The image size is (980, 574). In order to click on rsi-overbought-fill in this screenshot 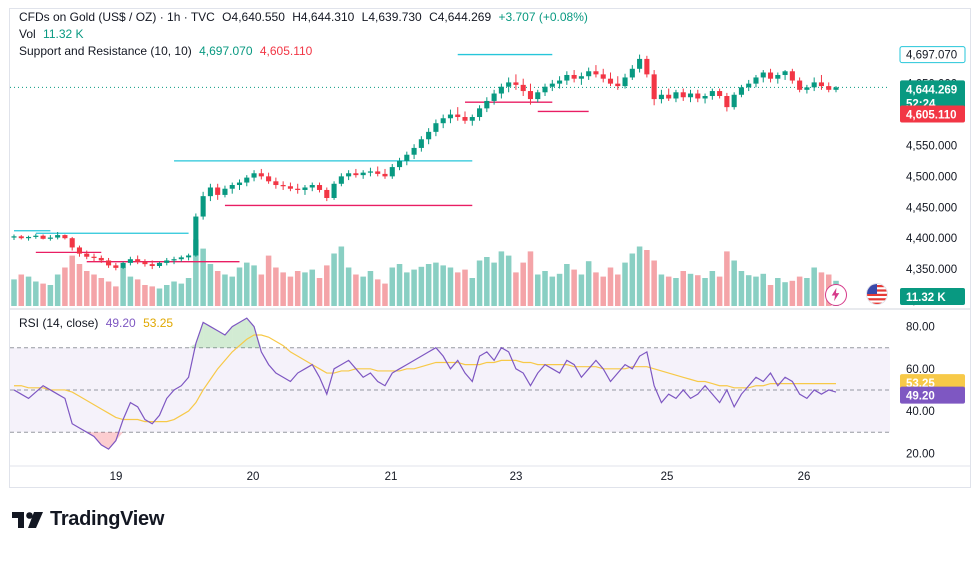, I will do `click(243, 333)`.